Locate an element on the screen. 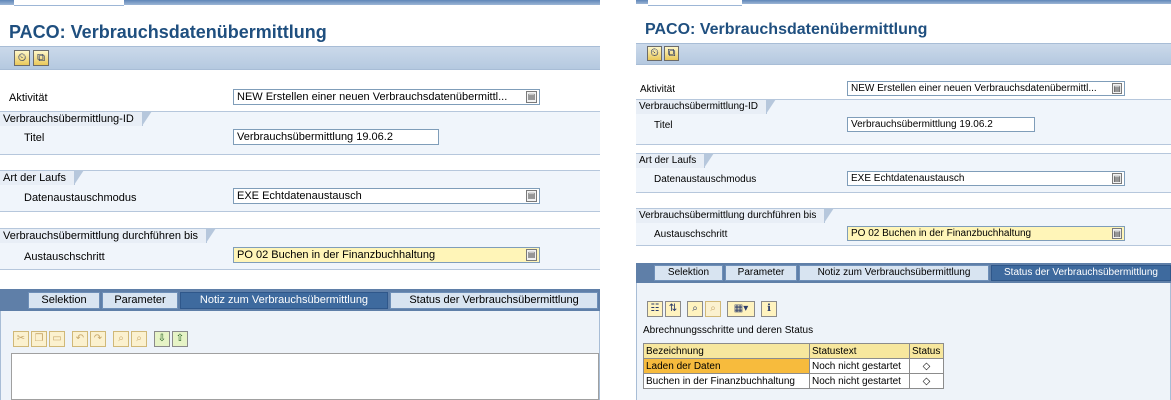 This screenshot has height=400, width=1171. notiz-panel: ✂ ❐ ▭ ↶ ↷ ⌕ ⌕ ⇩ ⇧ is located at coordinates (300, 355).